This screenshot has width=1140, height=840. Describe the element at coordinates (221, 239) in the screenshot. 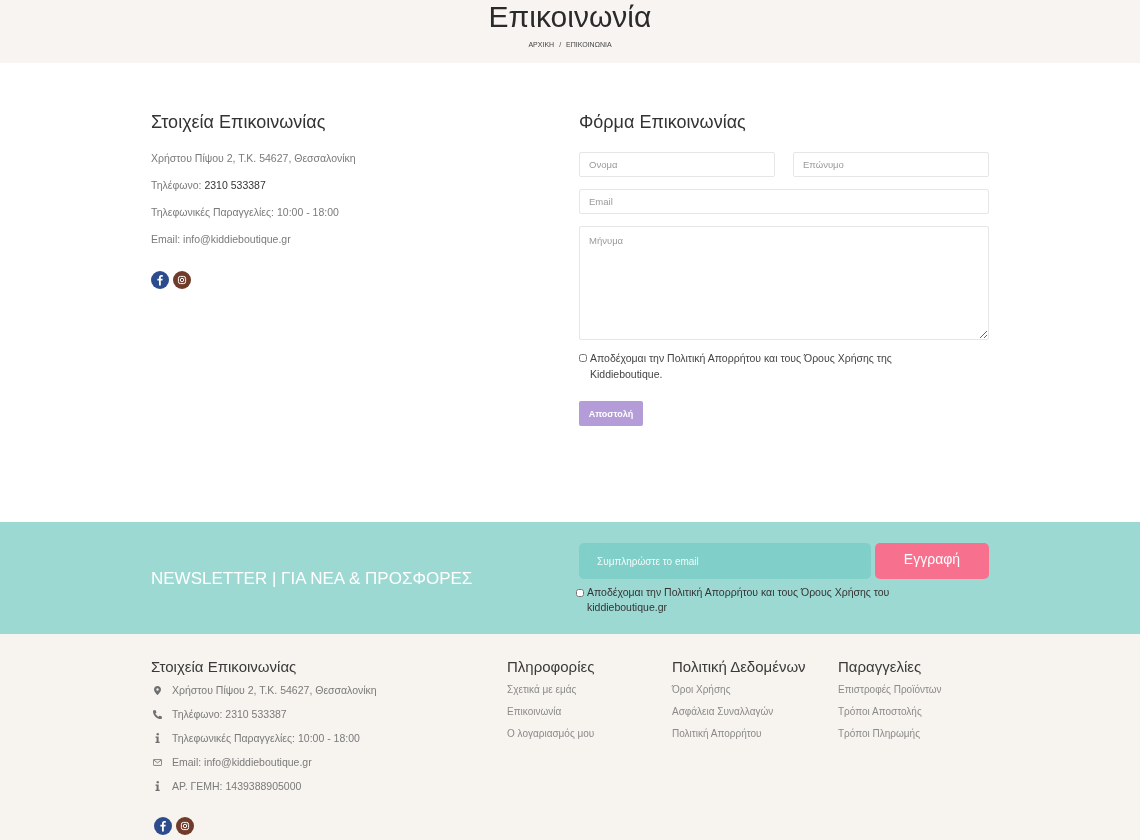

I see `info-text: Email: info@kiddieboutique.gr` at that location.